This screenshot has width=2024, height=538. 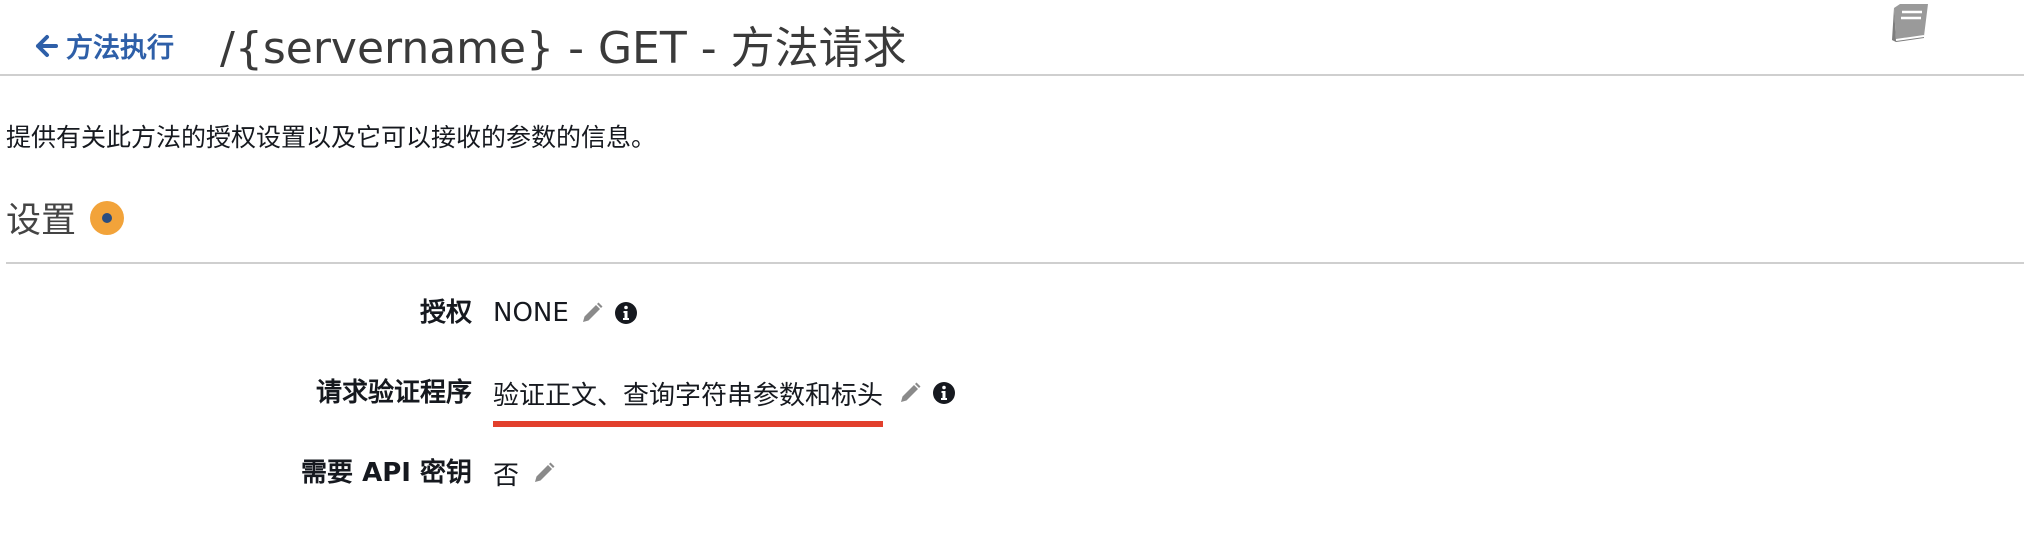 I want to click on back-link-label: 方法执行, so click(x=120, y=48).